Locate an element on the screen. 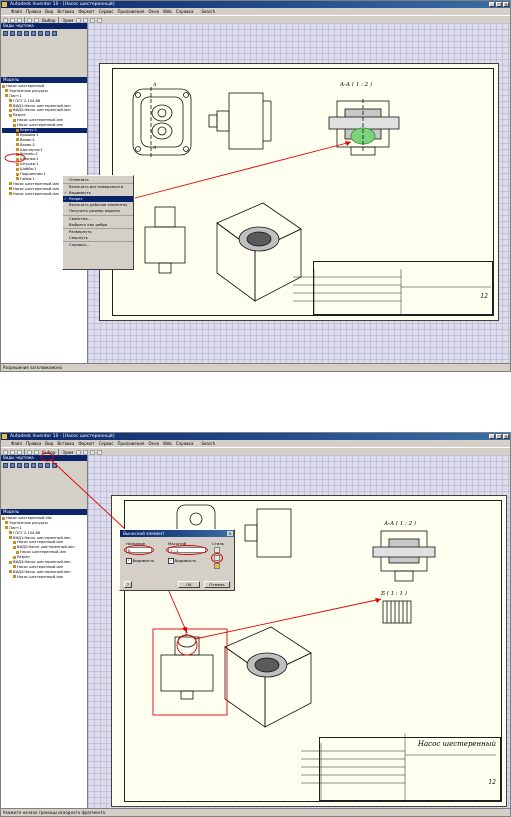  context-item-select-edges: Выбрать как ребра is located at coordinates (98, 225).